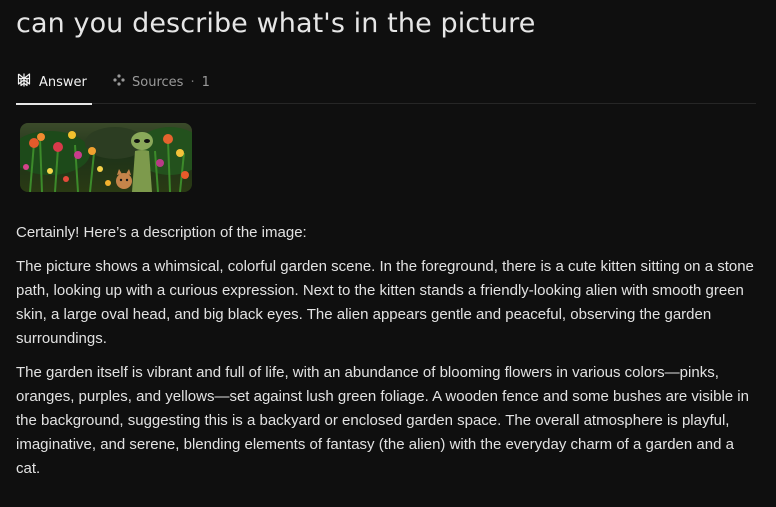 Image resolution: width=776 pixels, height=507 pixels. Describe the element at coordinates (63, 82) in the screenshot. I see `tab-answer-label: Answer` at that location.